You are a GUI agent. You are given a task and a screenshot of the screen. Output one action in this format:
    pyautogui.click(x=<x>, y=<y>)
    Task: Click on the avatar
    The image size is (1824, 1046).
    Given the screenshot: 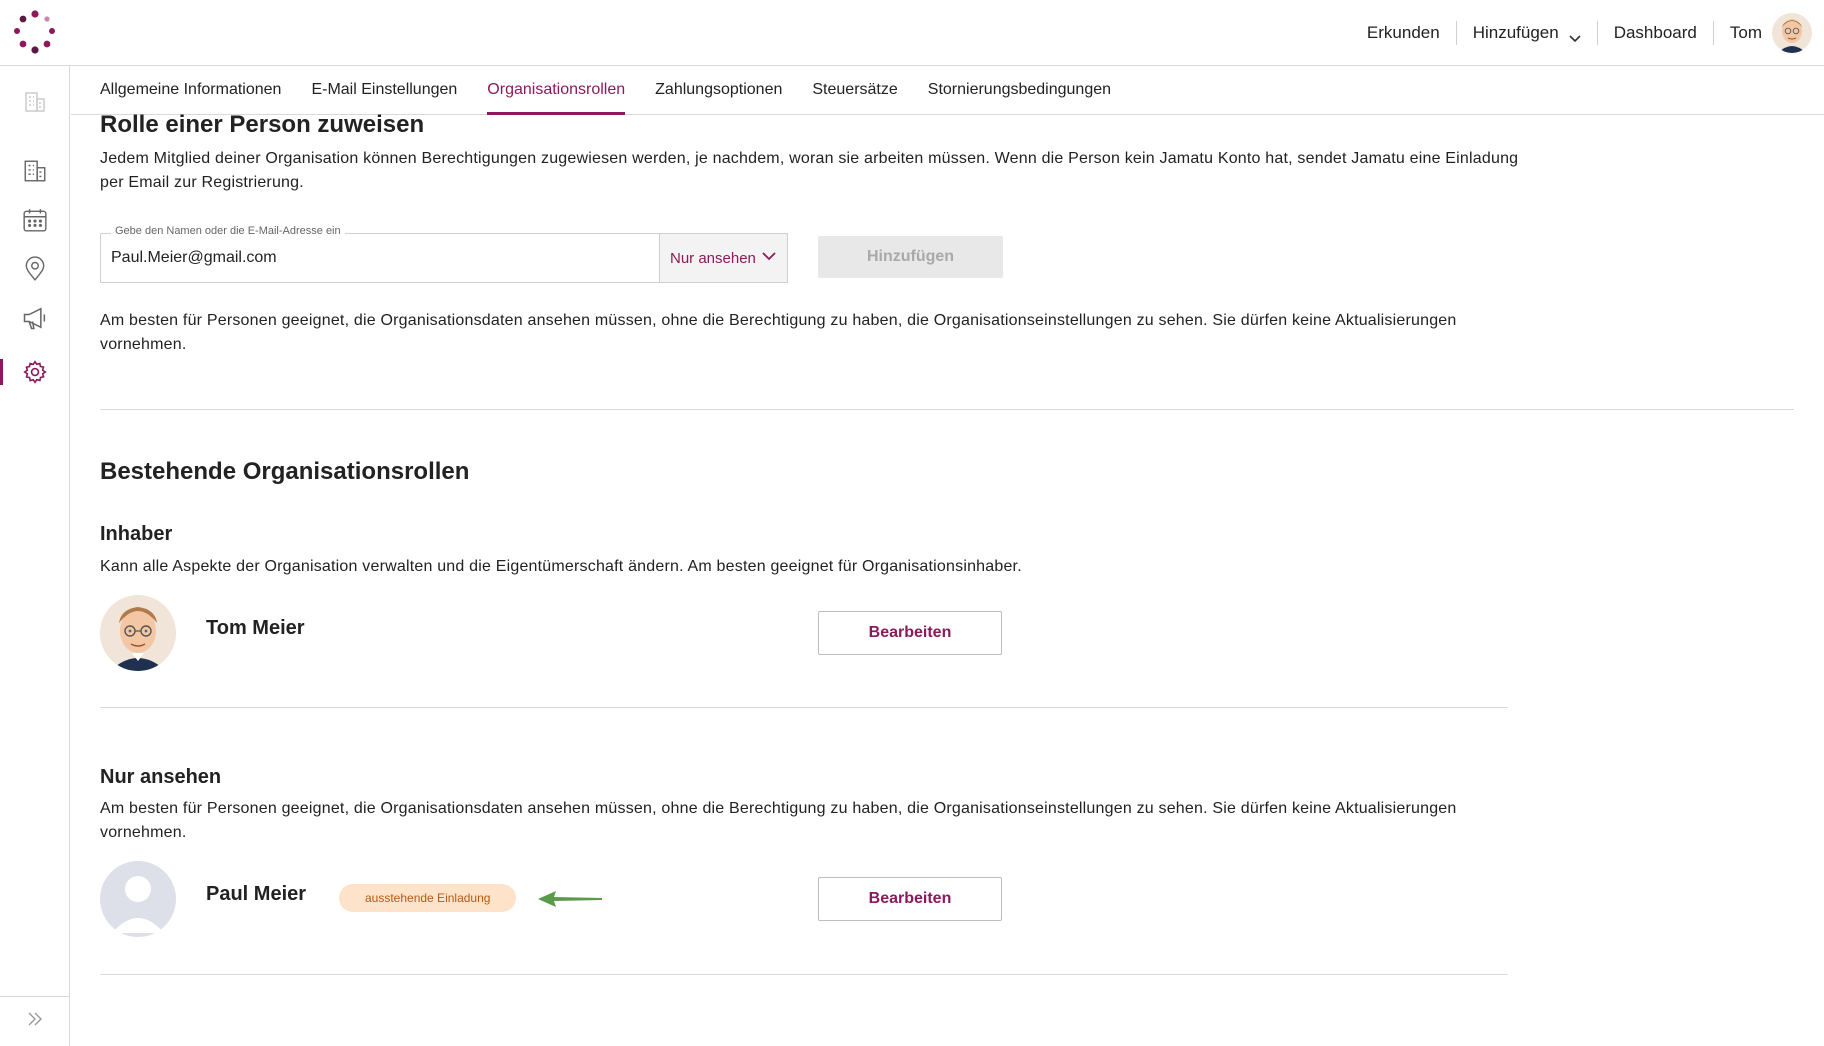 What is the action you would take?
    pyautogui.click(x=138, y=633)
    